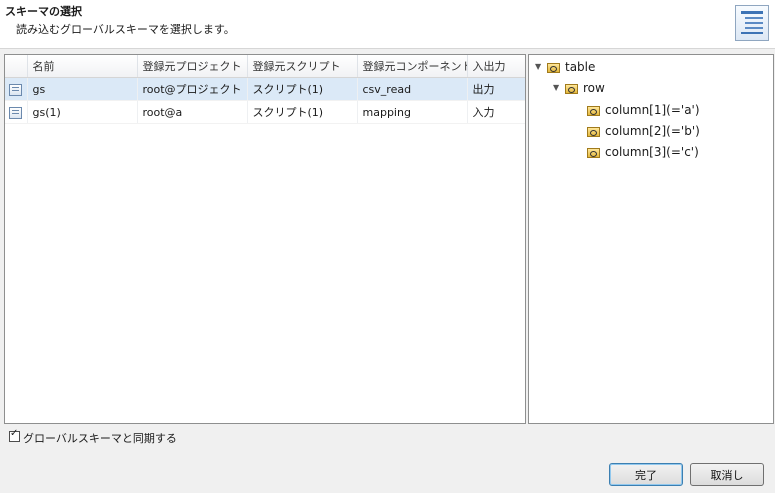 The width and height of the screenshot is (775, 493). Describe the element at coordinates (652, 131) in the screenshot. I see `tree-node-label: column[2](='b')` at that location.